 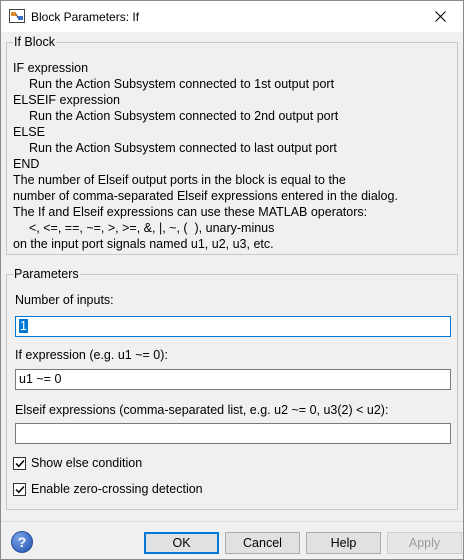 What do you see at coordinates (233, 326) in the screenshot?
I see `number-of-inputs-input: 1` at bounding box center [233, 326].